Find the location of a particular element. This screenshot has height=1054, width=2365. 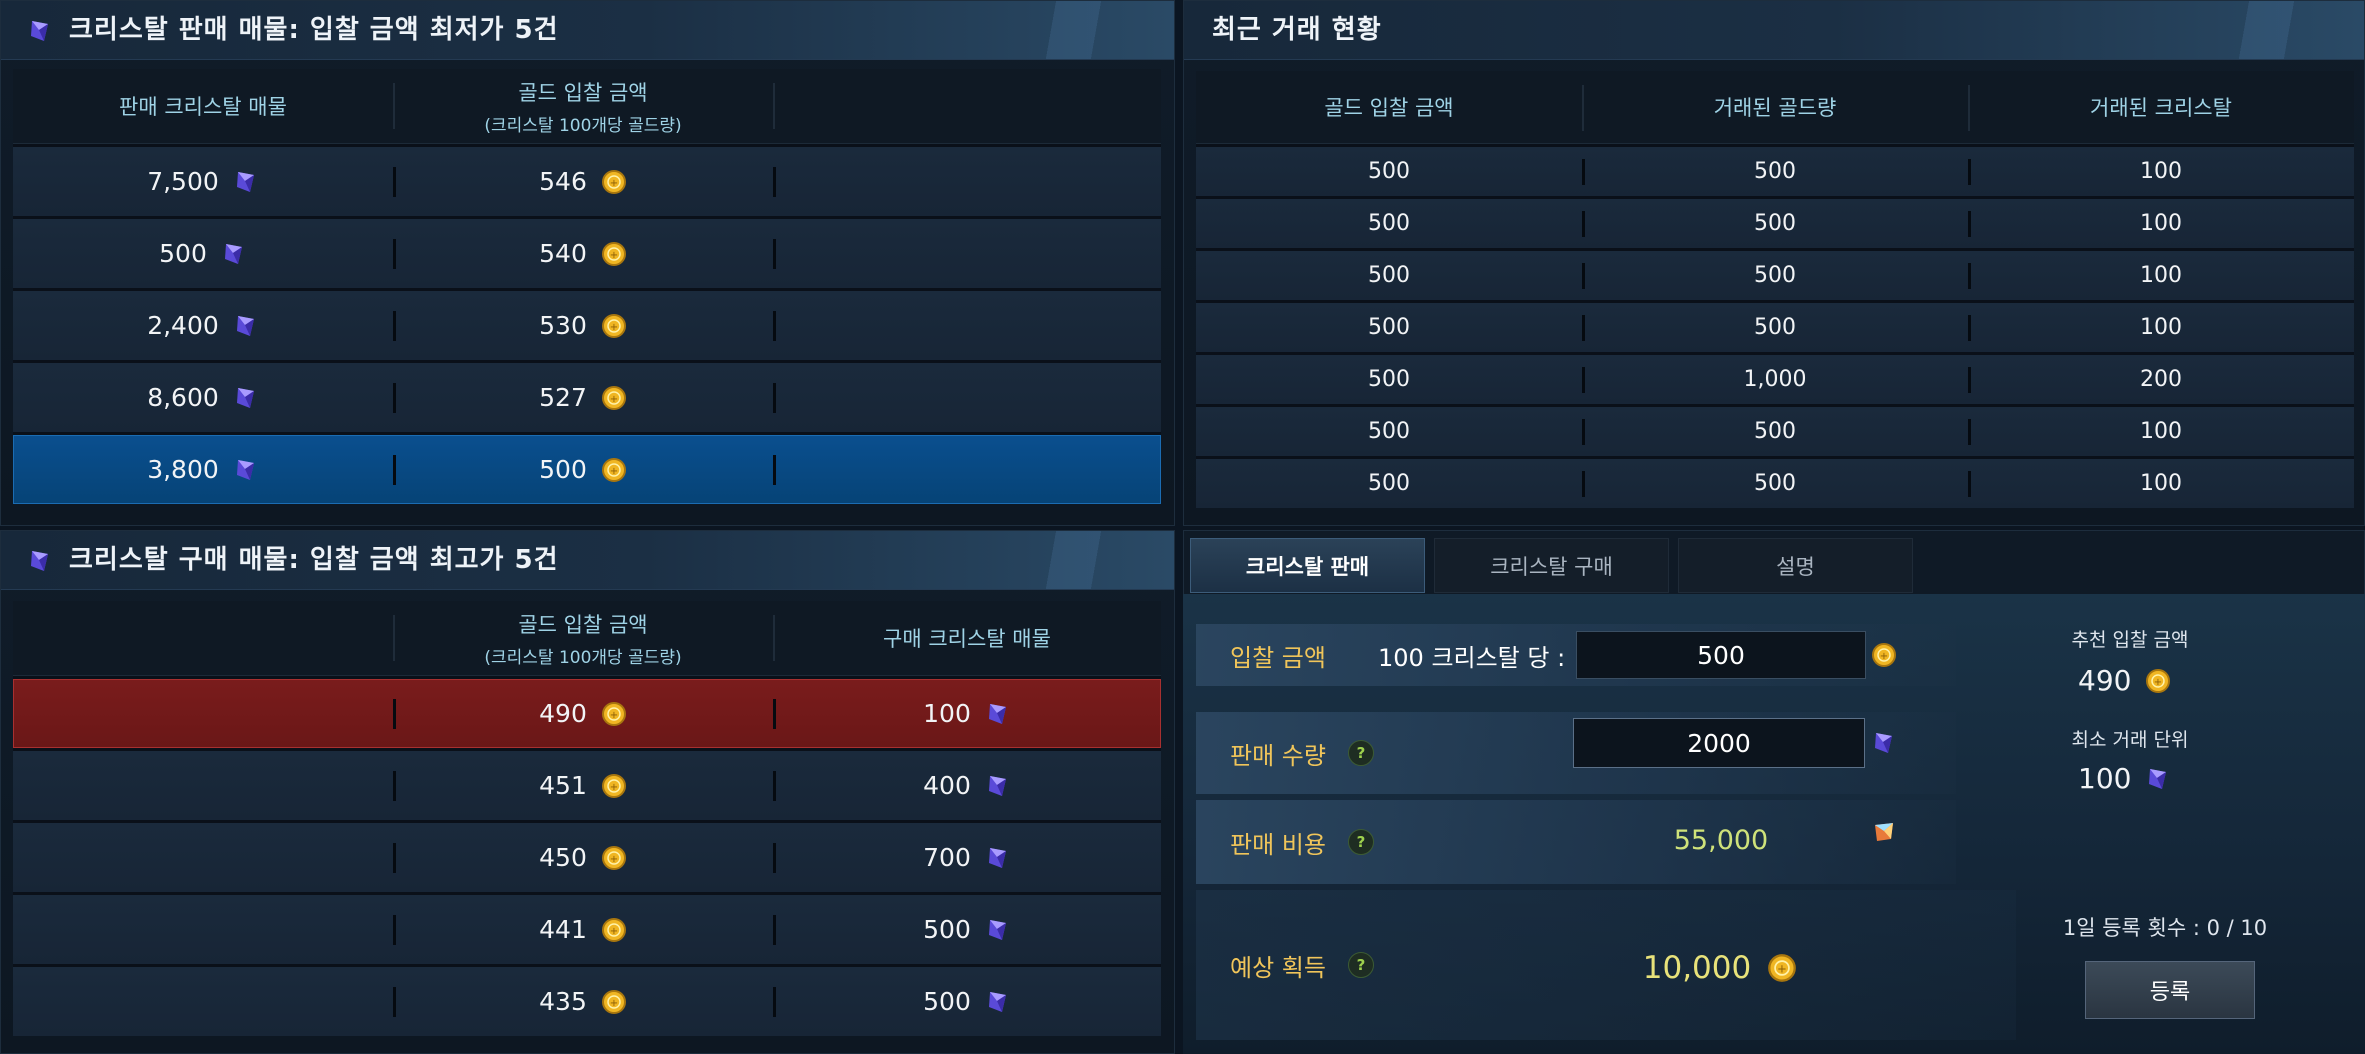

per-100-label: 100 크리스탈 당 : is located at coordinates (1472, 657).